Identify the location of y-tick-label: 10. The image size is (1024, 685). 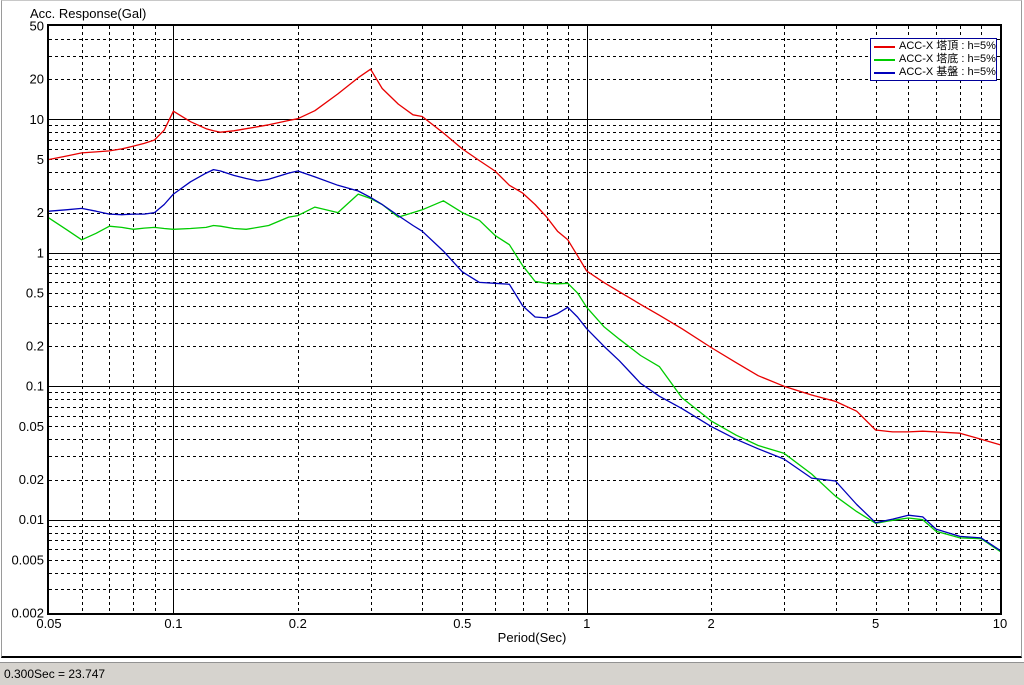
(37, 119).